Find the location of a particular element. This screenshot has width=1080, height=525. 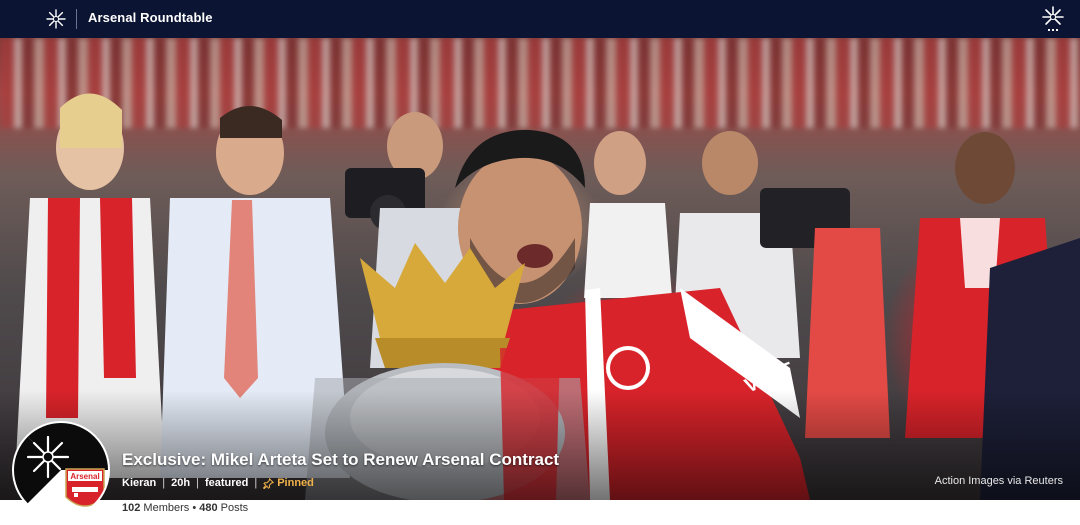

post-tag: featured is located at coordinates (226, 483).